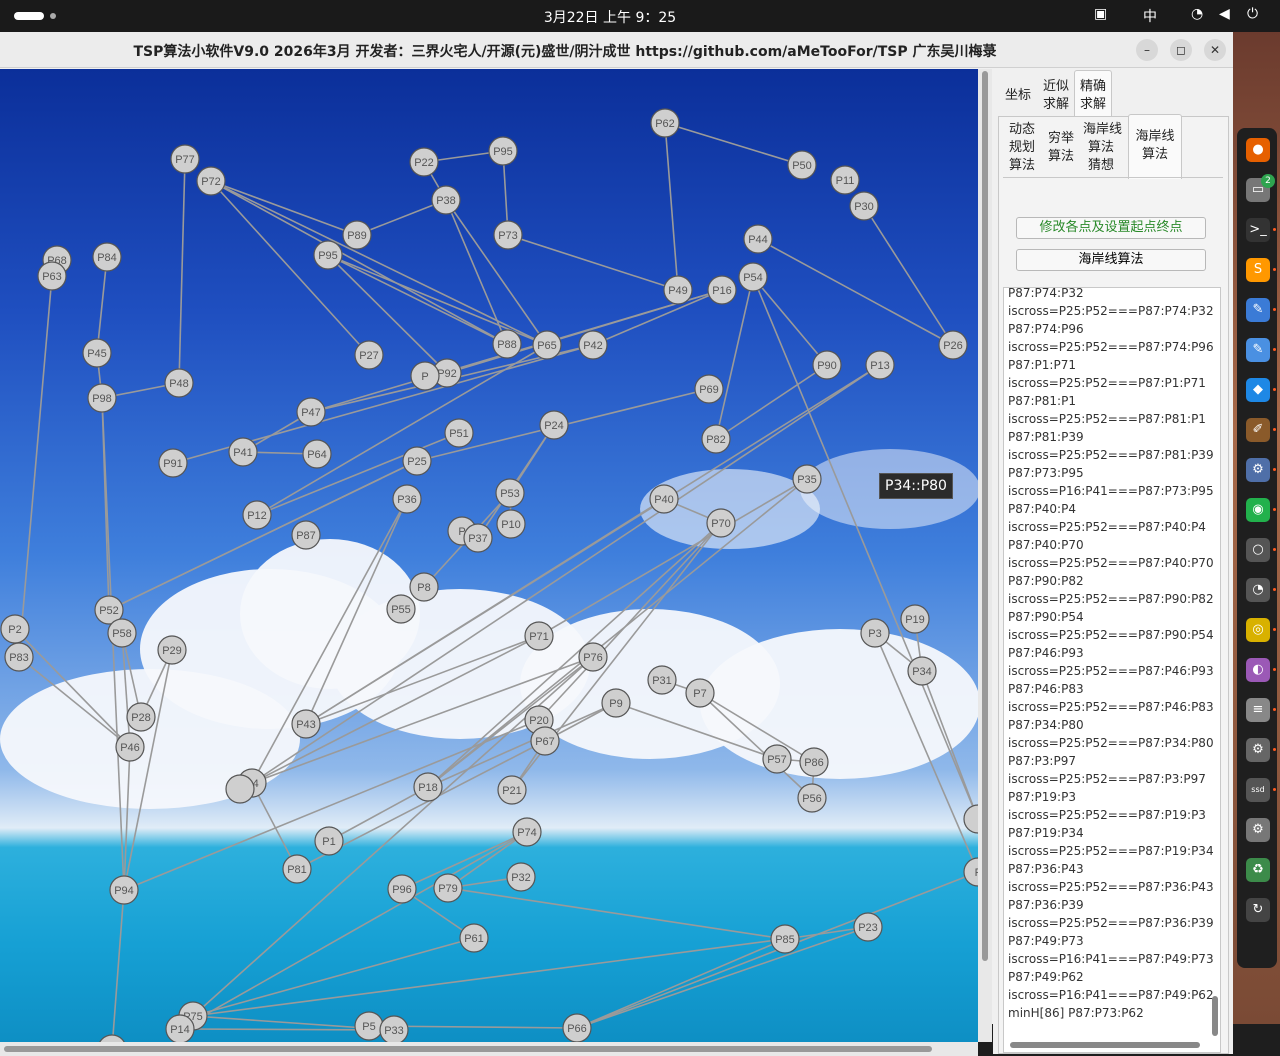  Describe the element at coordinates (527, 832) in the screenshot. I see `point-node: P74` at that location.